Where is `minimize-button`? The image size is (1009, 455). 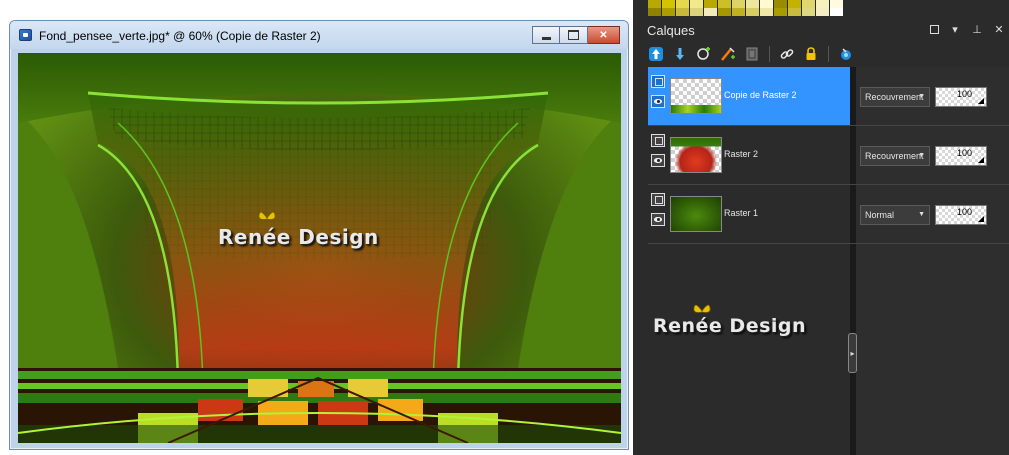
minimize-button is located at coordinates (546, 35).